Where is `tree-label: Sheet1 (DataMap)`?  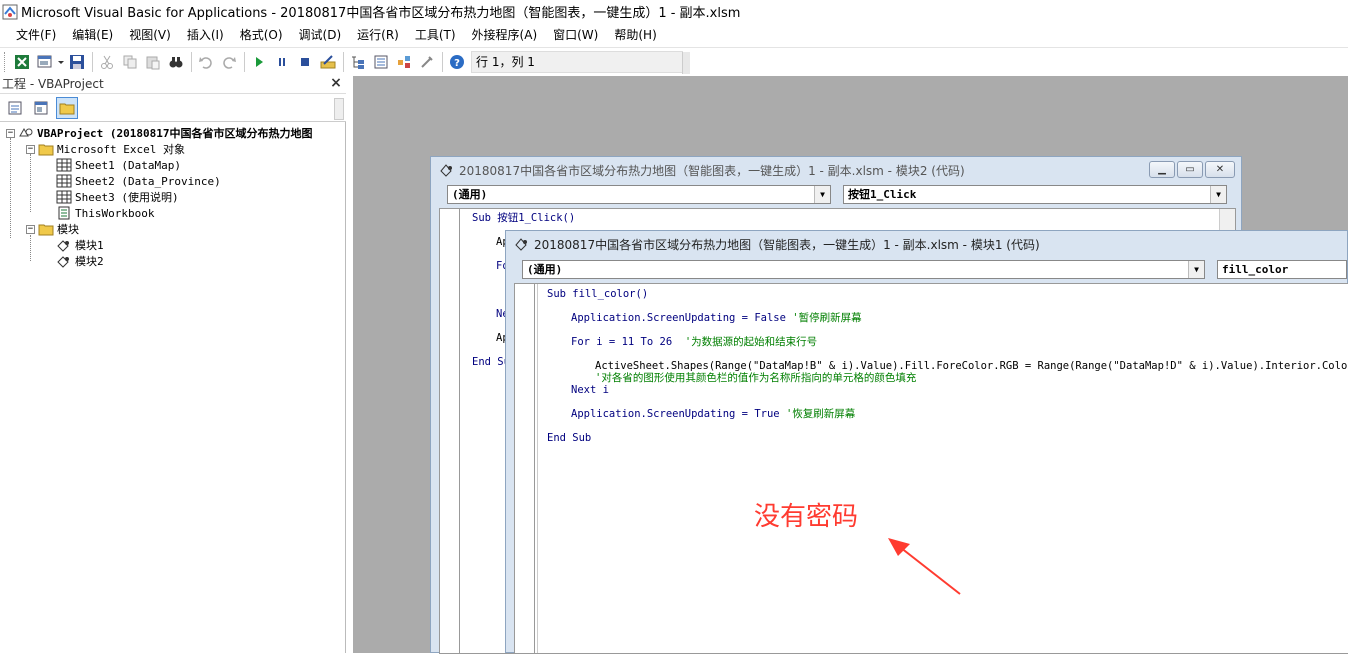 tree-label: Sheet1 (DataMap) is located at coordinates (128, 165).